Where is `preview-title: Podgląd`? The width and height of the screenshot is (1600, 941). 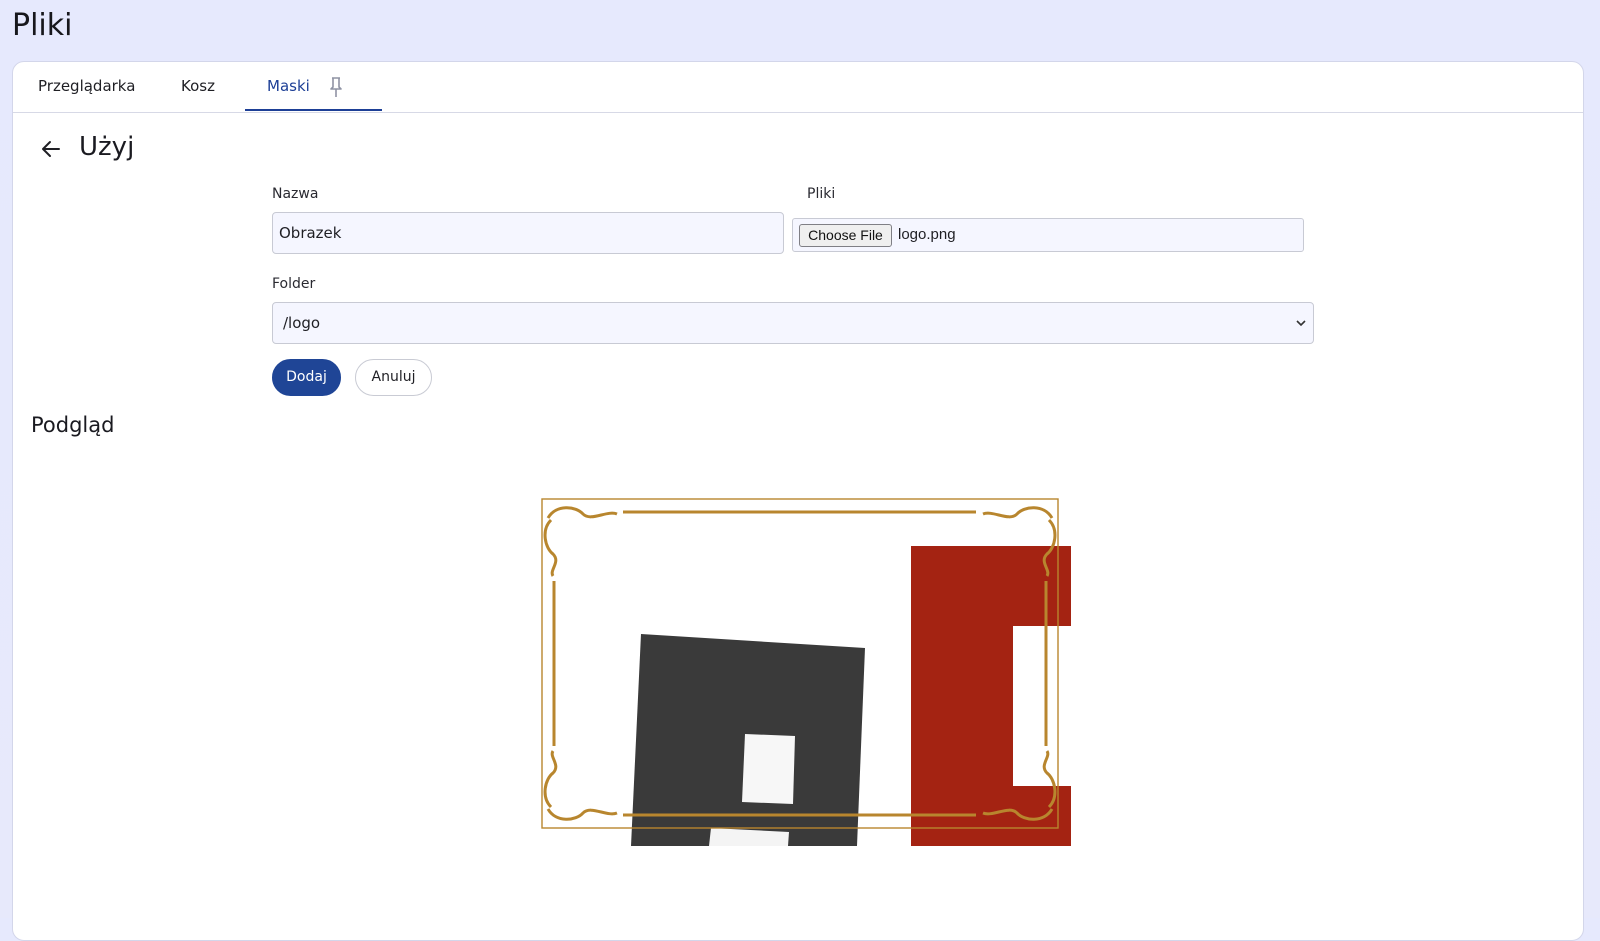
preview-title: Podgląd is located at coordinates (73, 425).